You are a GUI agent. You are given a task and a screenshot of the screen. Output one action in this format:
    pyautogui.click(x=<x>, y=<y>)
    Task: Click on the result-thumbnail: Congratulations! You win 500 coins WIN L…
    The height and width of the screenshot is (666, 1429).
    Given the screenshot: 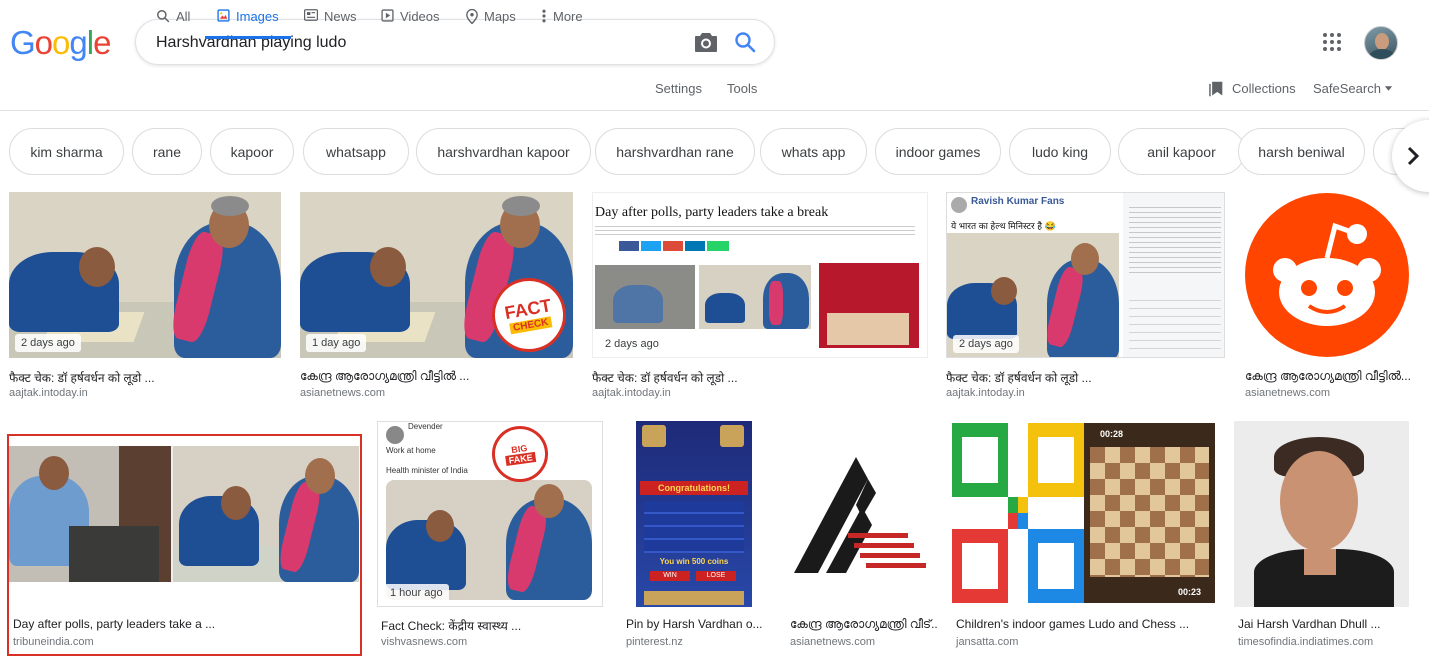 What is the action you would take?
    pyautogui.click(x=694, y=514)
    